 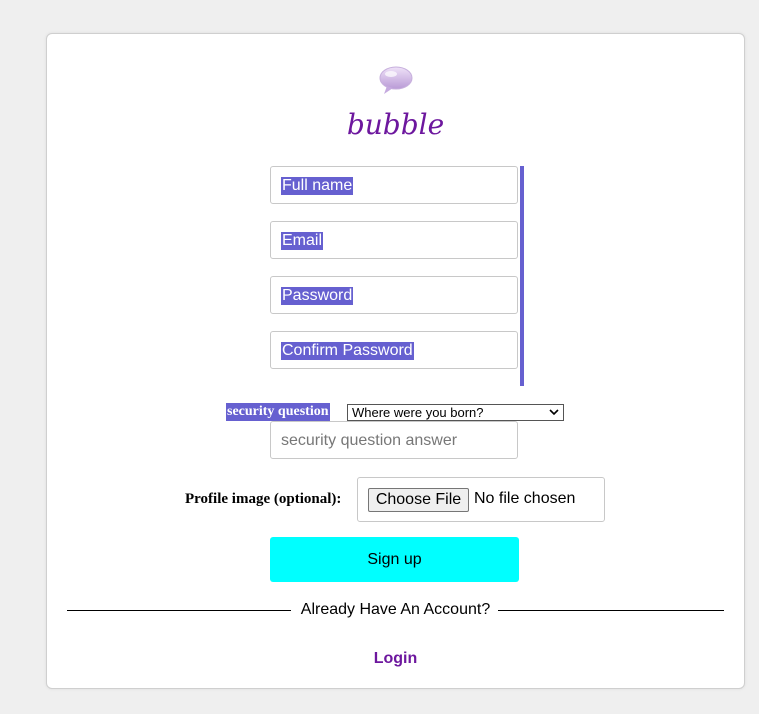 I want to click on security-answer-placeholder: security question answer, so click(x=369, y=440).